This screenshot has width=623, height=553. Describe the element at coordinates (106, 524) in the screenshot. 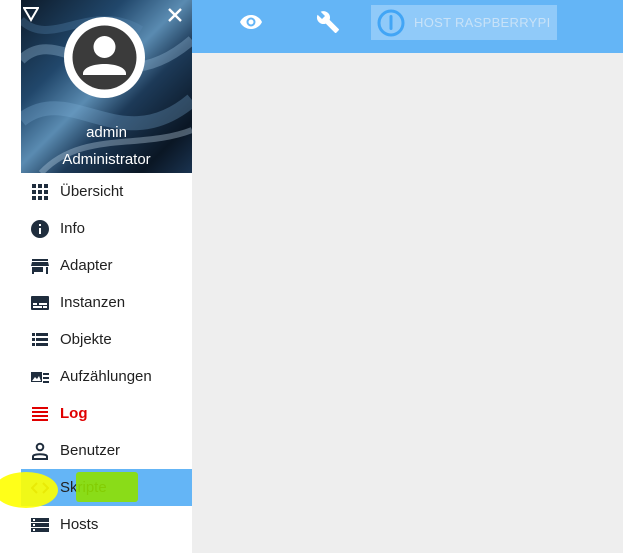

I see `menu-item-hosts: Hosts` at that location.